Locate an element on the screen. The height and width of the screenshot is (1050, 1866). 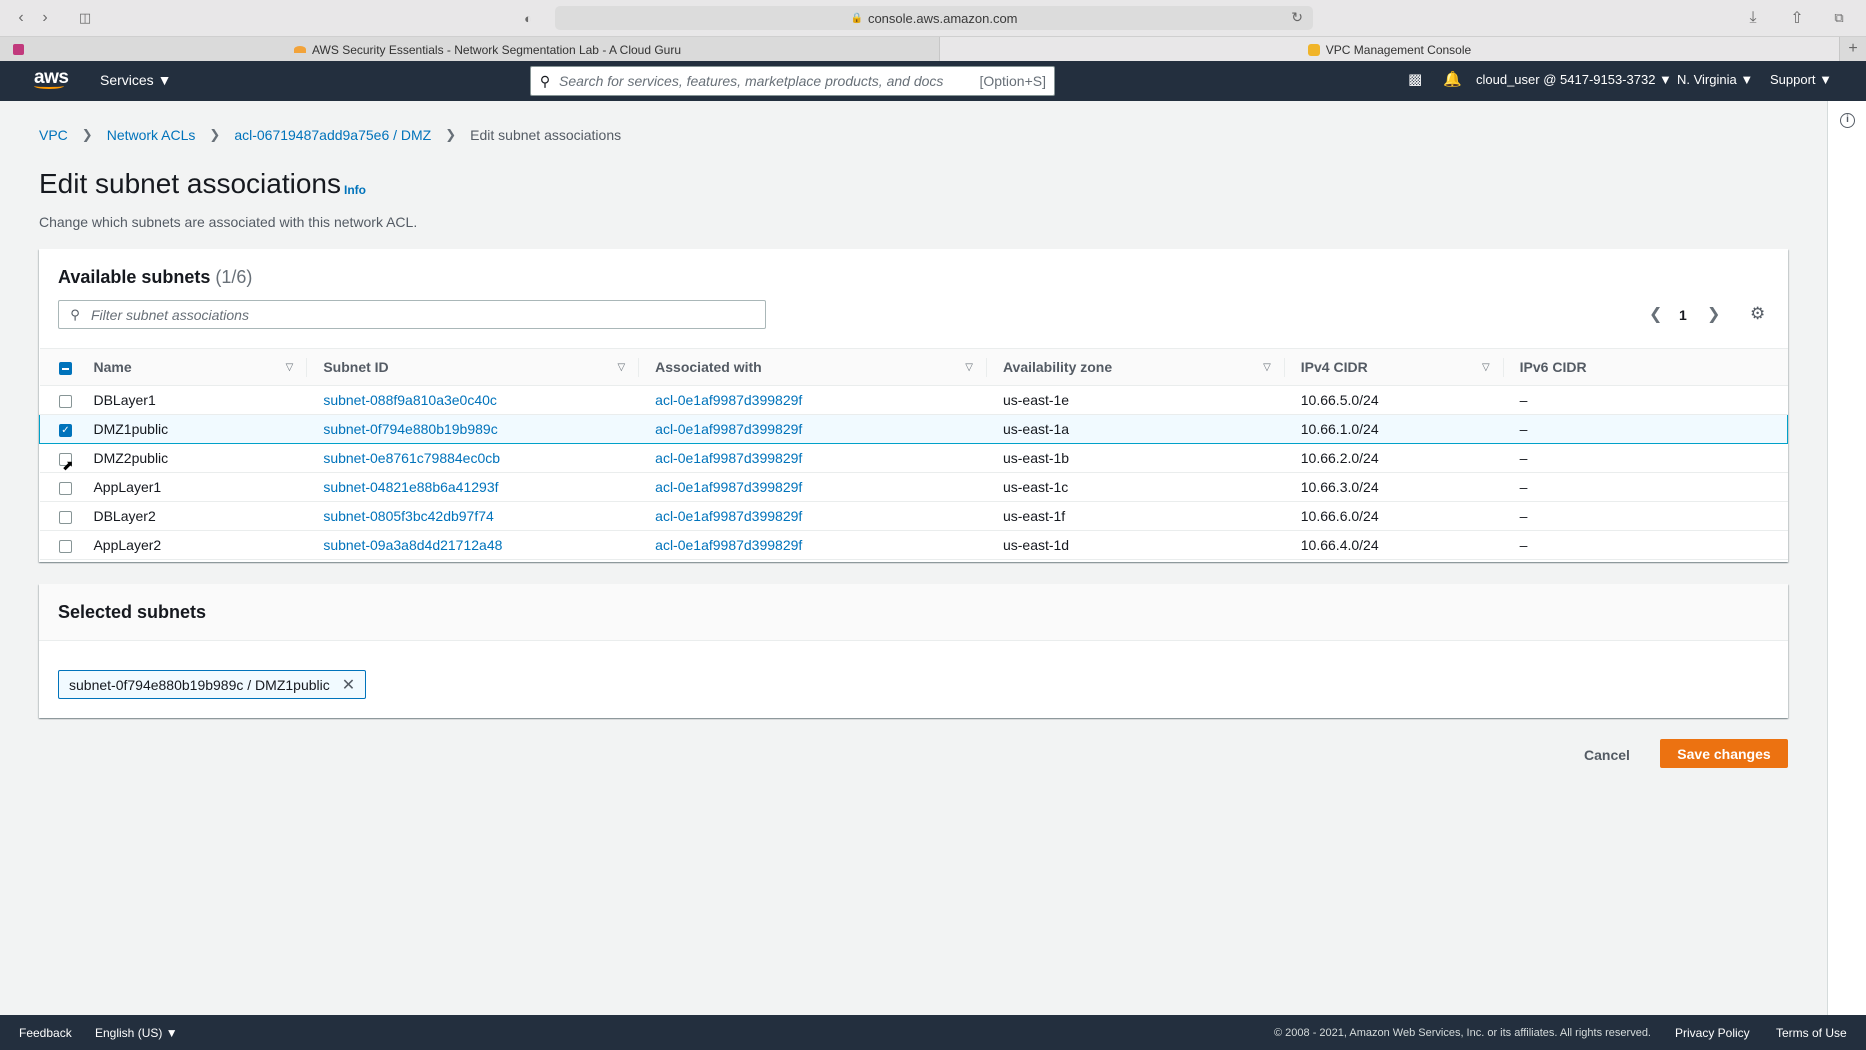
prev-page-icon: ❮ is located at coordinates (1655, 314).